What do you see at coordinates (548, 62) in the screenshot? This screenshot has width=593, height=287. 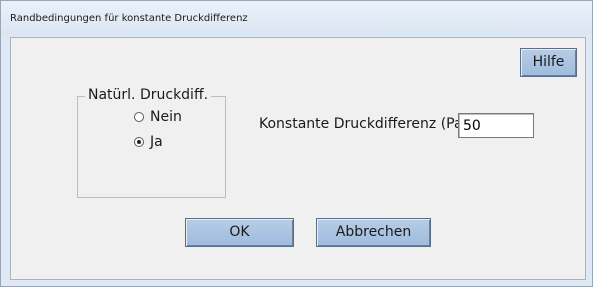 I see `help-button: Hilfe` at bounding box center [548, 62].